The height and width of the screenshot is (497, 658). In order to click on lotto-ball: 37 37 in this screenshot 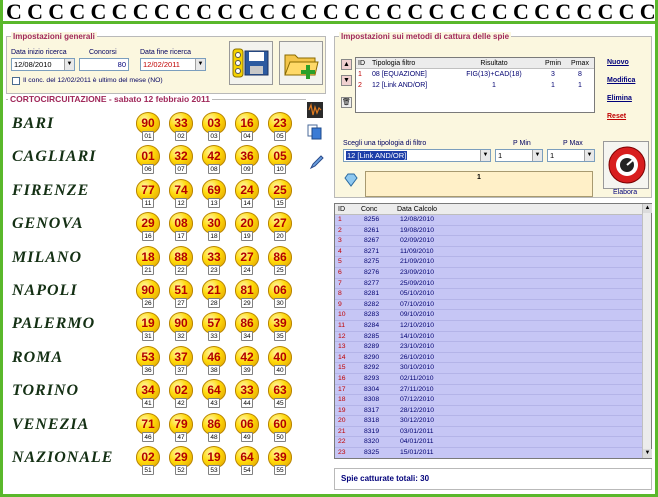, I will do `click(181, 360)`.